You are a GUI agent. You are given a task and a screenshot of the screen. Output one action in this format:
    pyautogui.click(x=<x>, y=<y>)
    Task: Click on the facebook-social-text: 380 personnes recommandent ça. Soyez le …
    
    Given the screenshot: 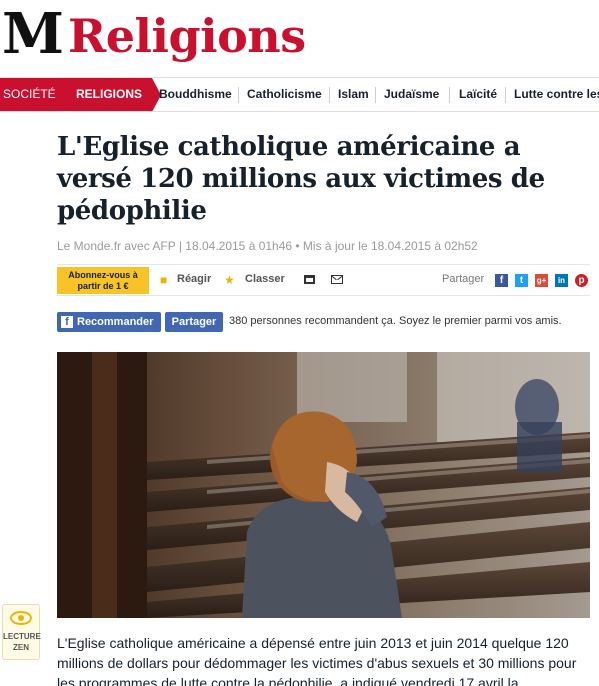 What is the action you would take?
    pyautogui.click(x=395, y=321)
    